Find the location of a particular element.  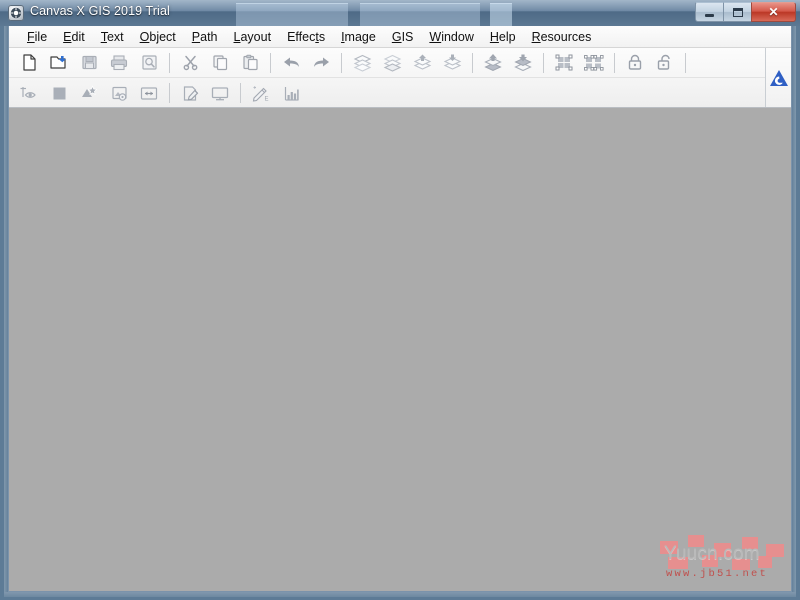

menu-item-effects: Effects is located at coordinates (306, 37).